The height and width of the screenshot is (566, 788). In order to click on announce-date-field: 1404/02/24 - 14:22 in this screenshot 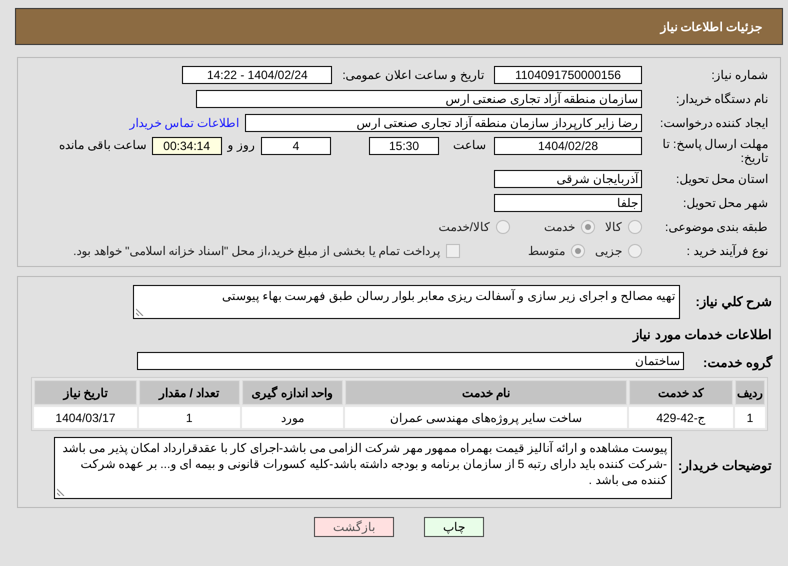, I will do `click(257, 75)`.